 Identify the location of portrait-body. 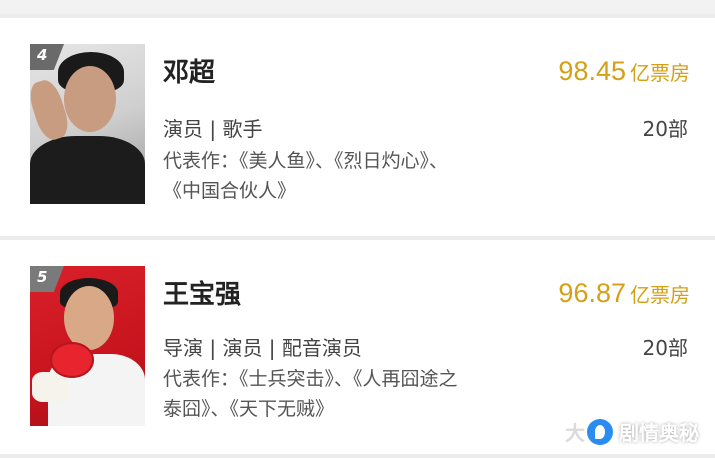
(87, 170).